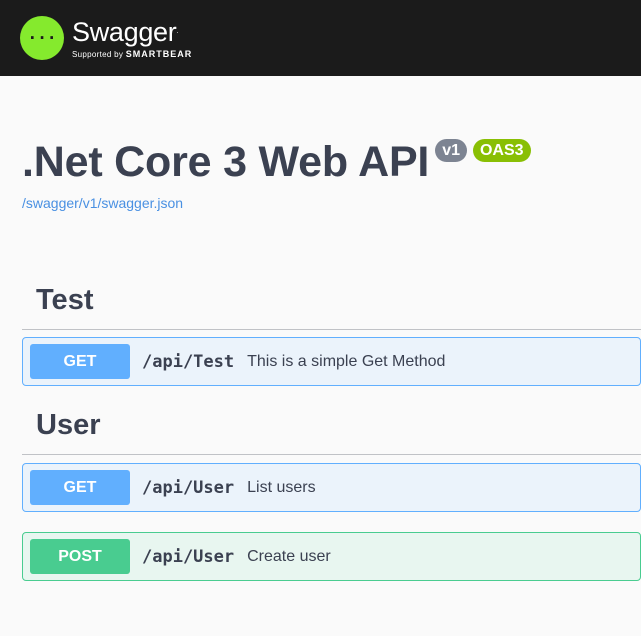 This screenshot has height=636, width=641. I want to click on brand: Swagger. Supported by SMARTBEAR, so click(132, 38).